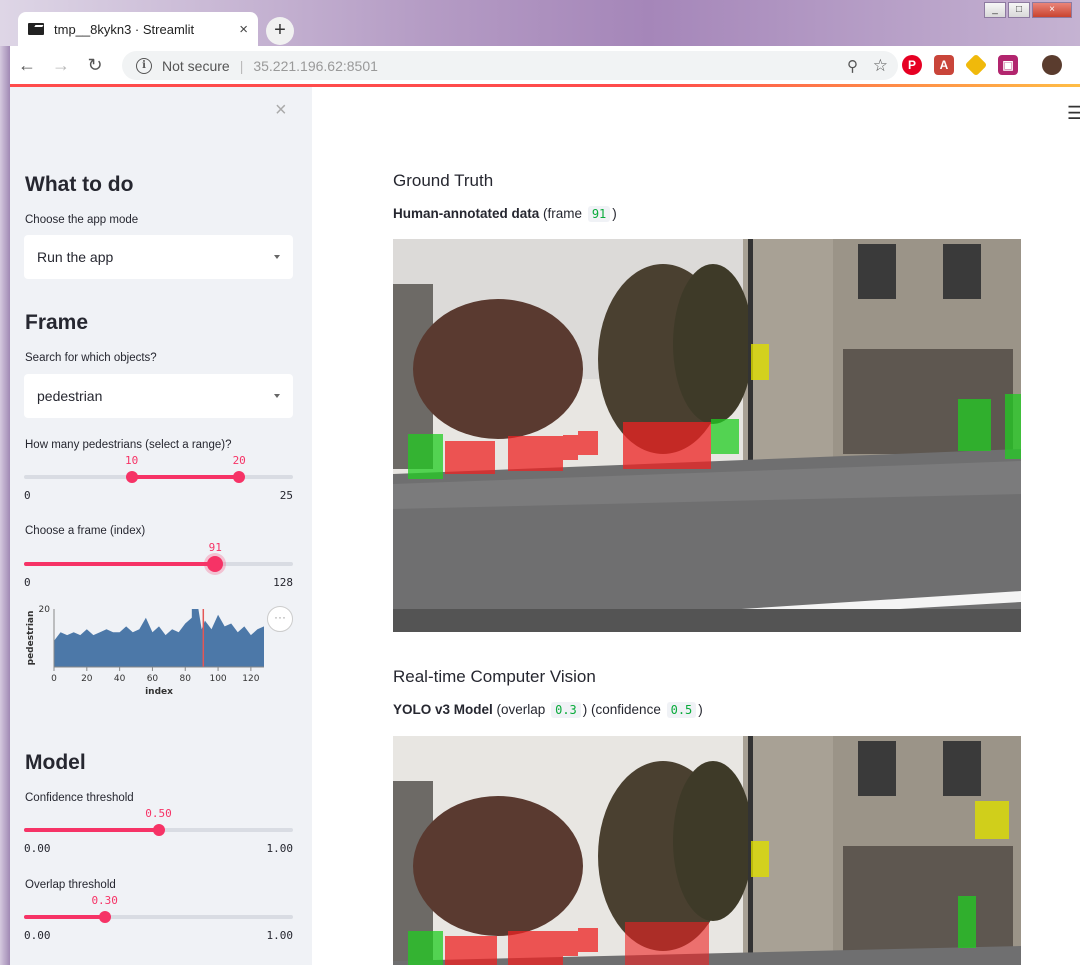 The height and width of the screenshot is (965, 1080). I want to click on window-close-button: ×, so click(1052, 10).